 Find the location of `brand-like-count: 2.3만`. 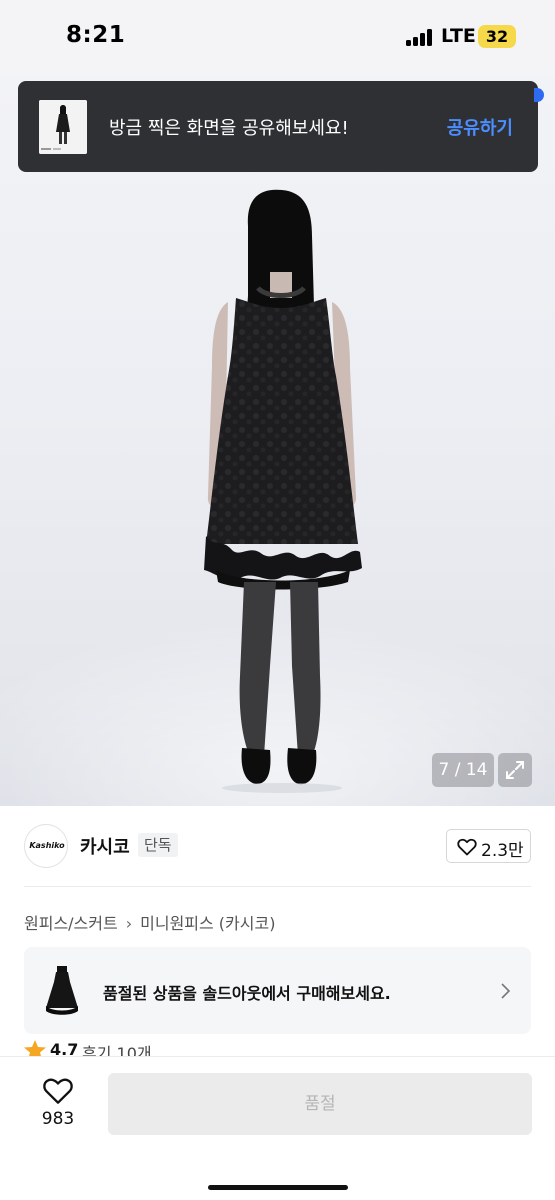

brand-like-count: 2.3만 is located at coordinates (502, 851).